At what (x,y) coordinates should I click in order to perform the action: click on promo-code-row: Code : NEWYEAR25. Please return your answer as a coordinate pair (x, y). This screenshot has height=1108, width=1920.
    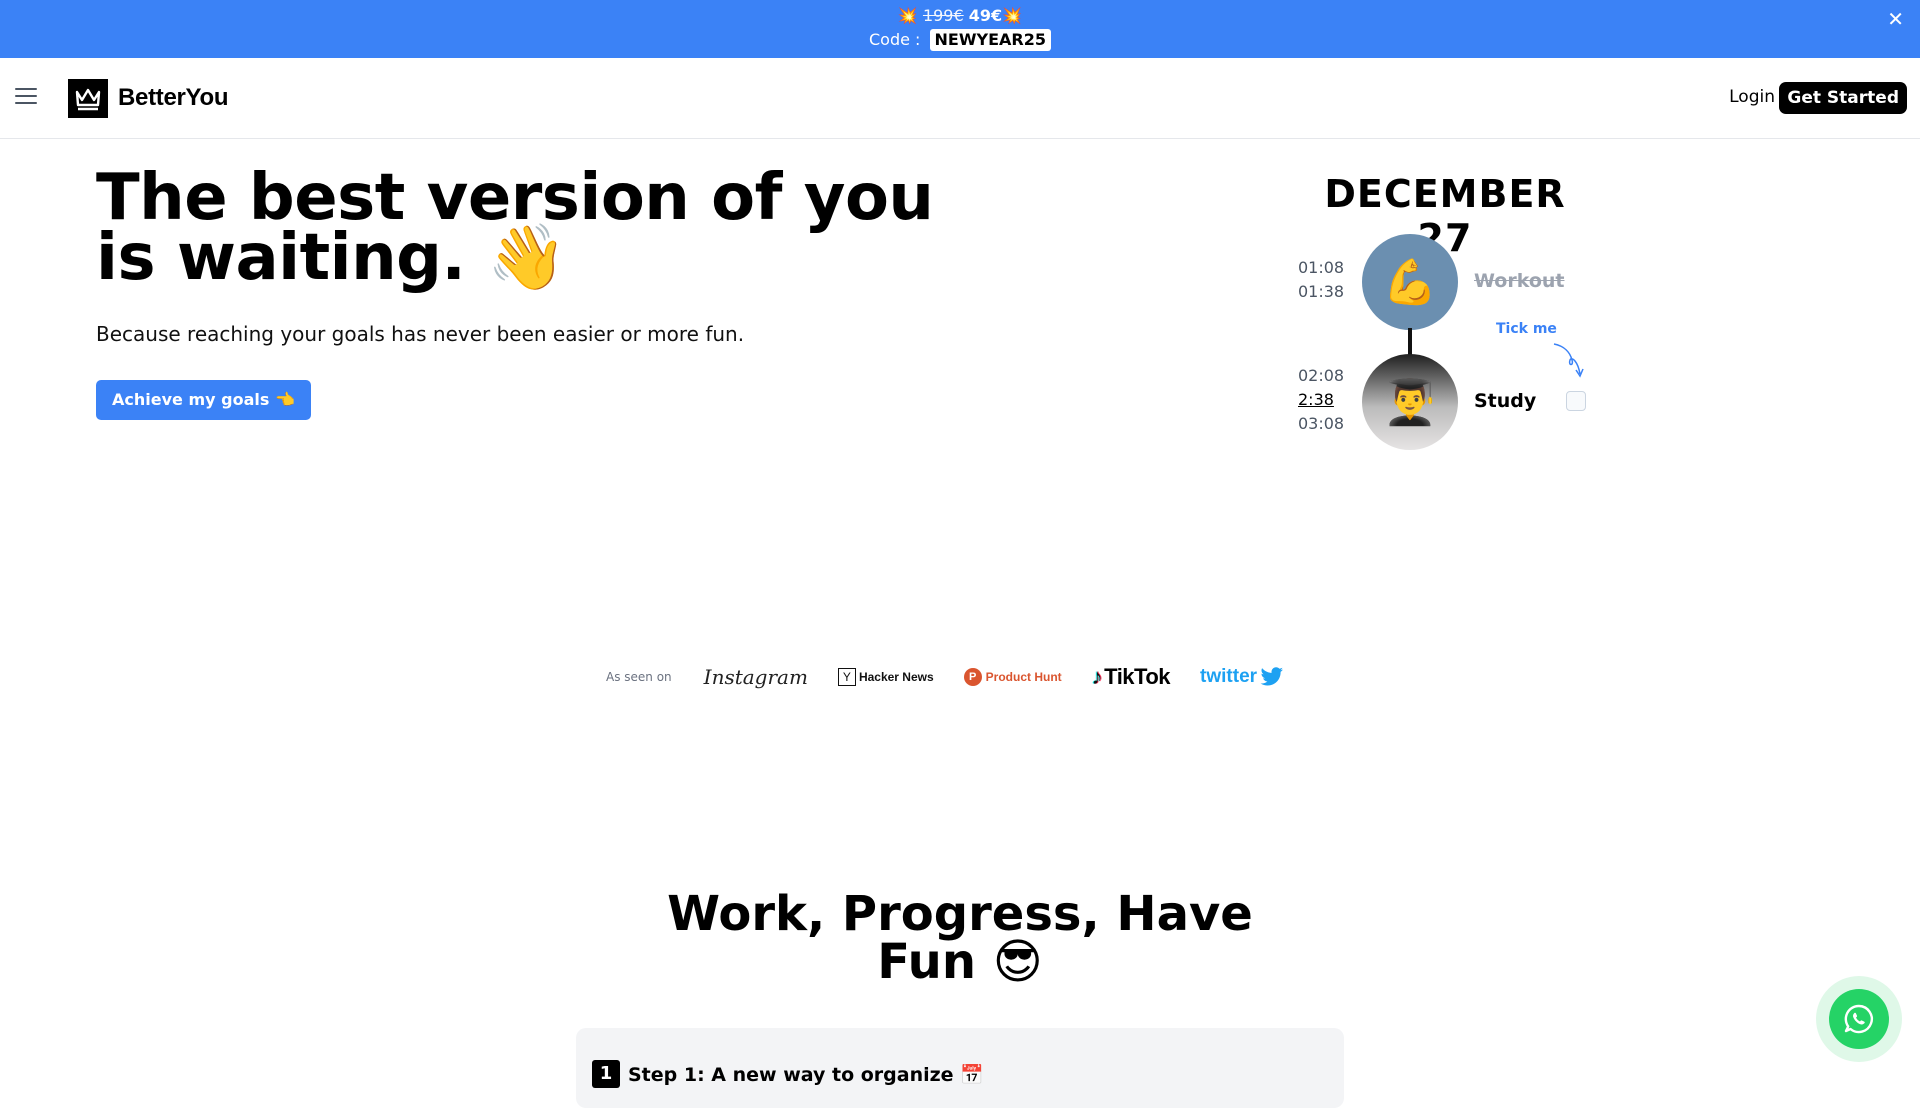
    Looking at the image, I should click on (960, 40).